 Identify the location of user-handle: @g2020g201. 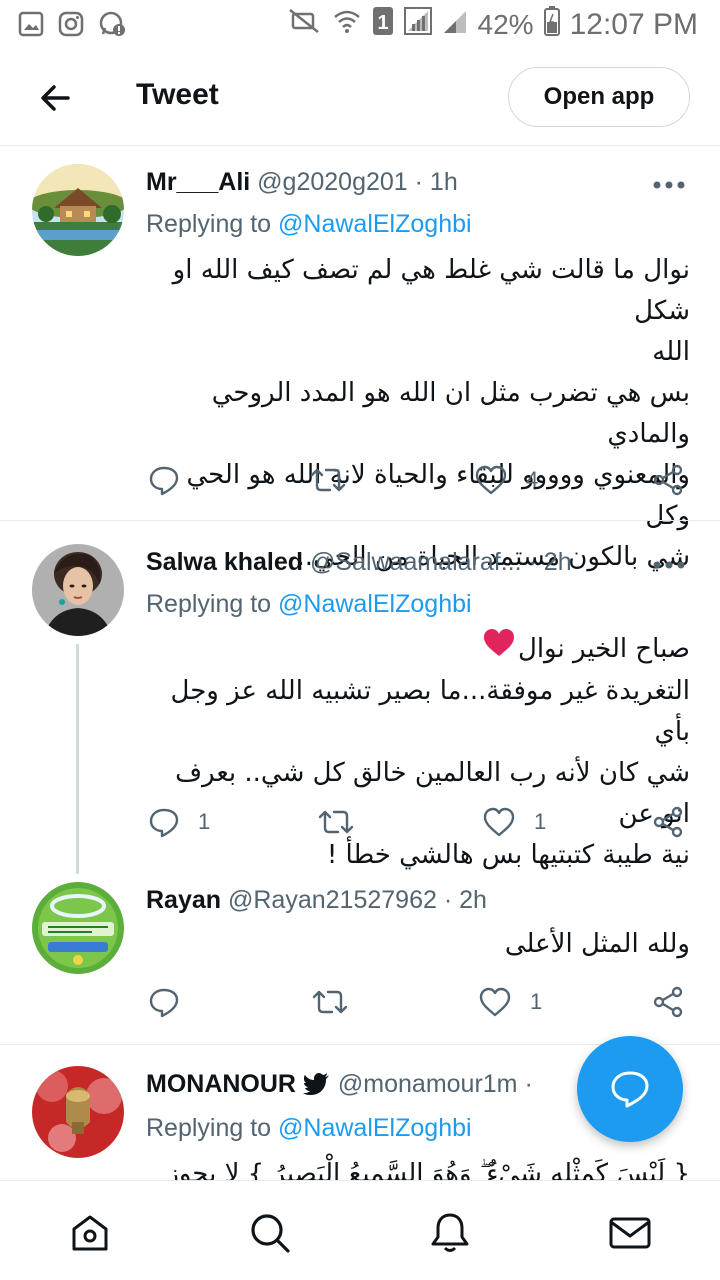
(332, 182).